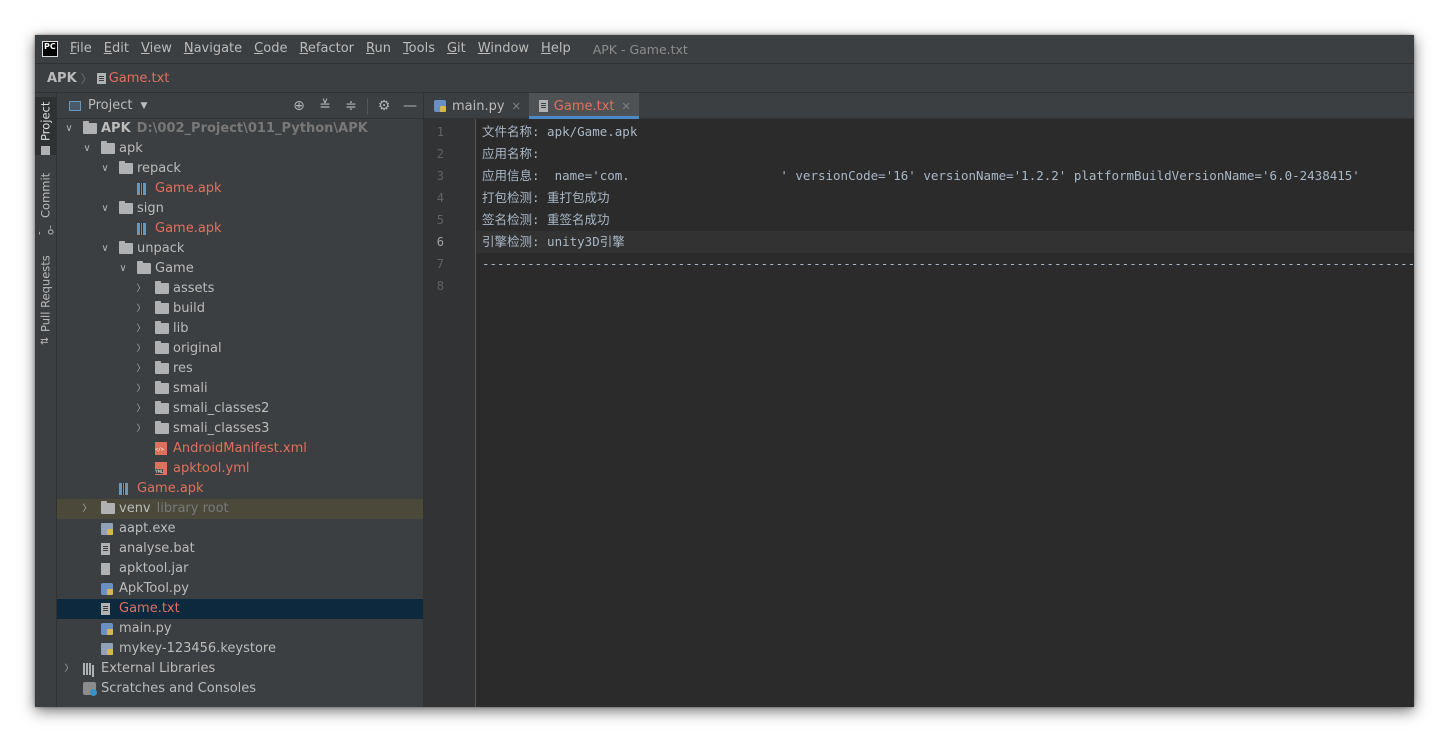 The image size is (1449, 742). Describe the element at coordinates (240, 549) in the screenshot. I see `tree-file: analyse.bat` at that location.